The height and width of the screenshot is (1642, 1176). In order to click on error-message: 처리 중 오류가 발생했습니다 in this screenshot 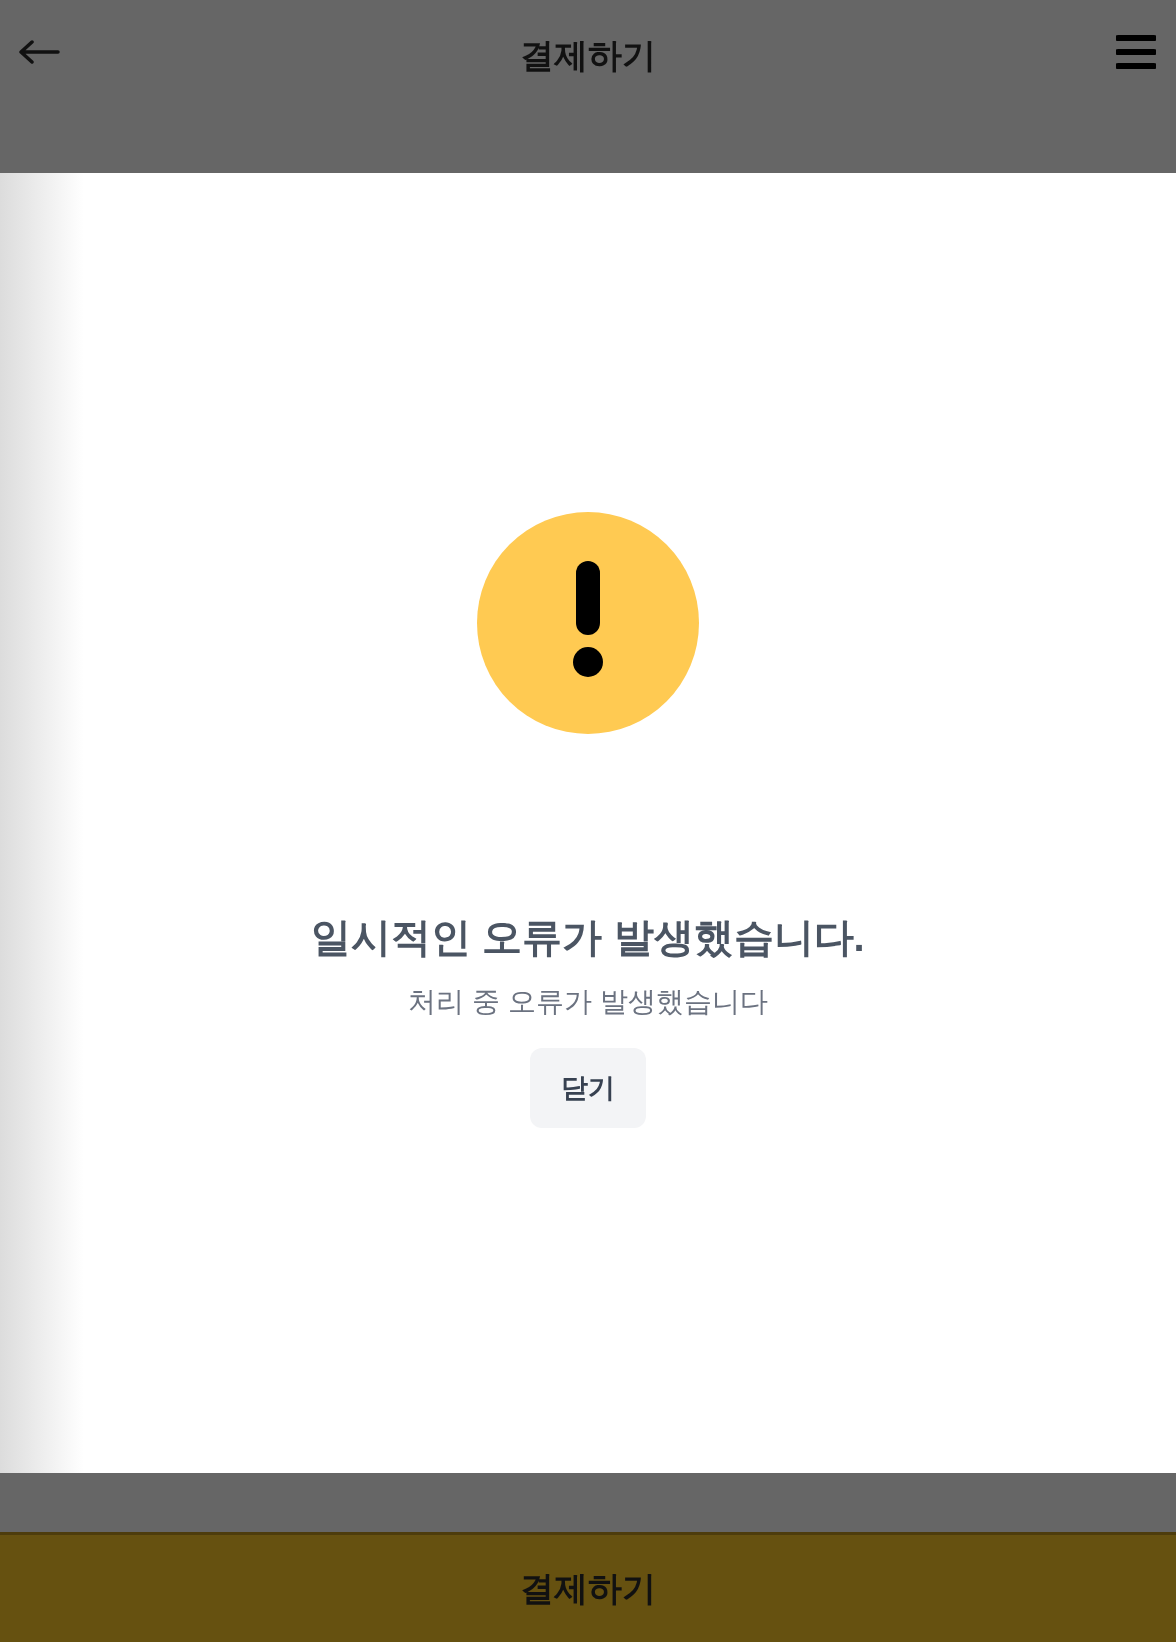, I will do `click(588, 1002)`.